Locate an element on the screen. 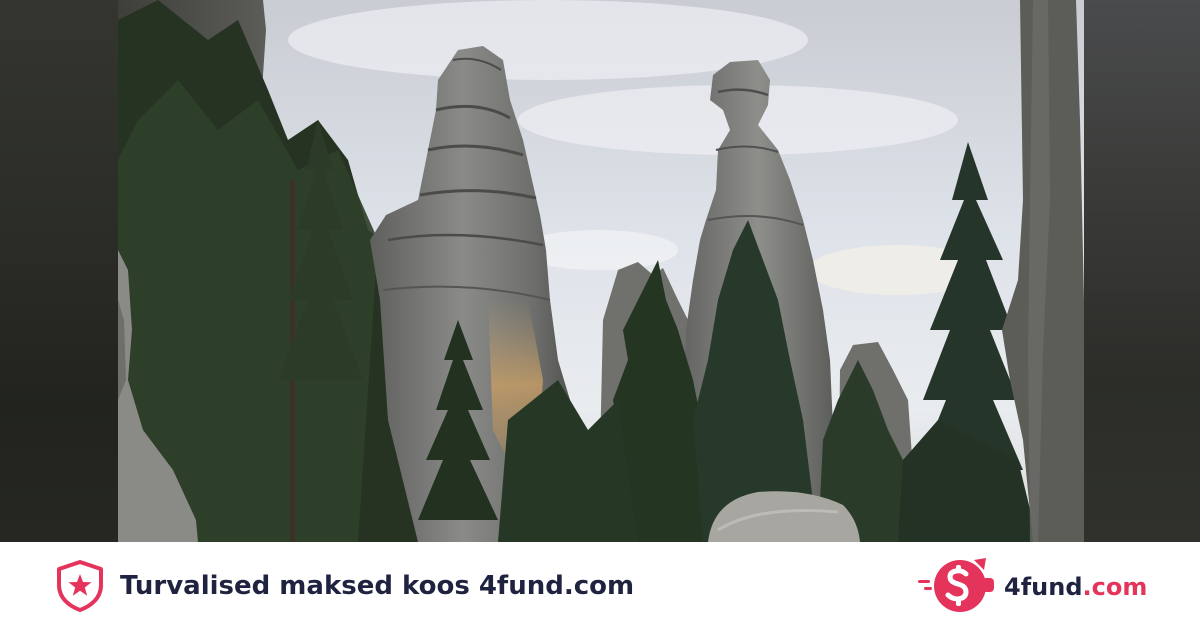 The image size is (1200, 630). secure-payments-tagline: Turvalised maksed koos 4fund.com is located at coordinates (377, 586).